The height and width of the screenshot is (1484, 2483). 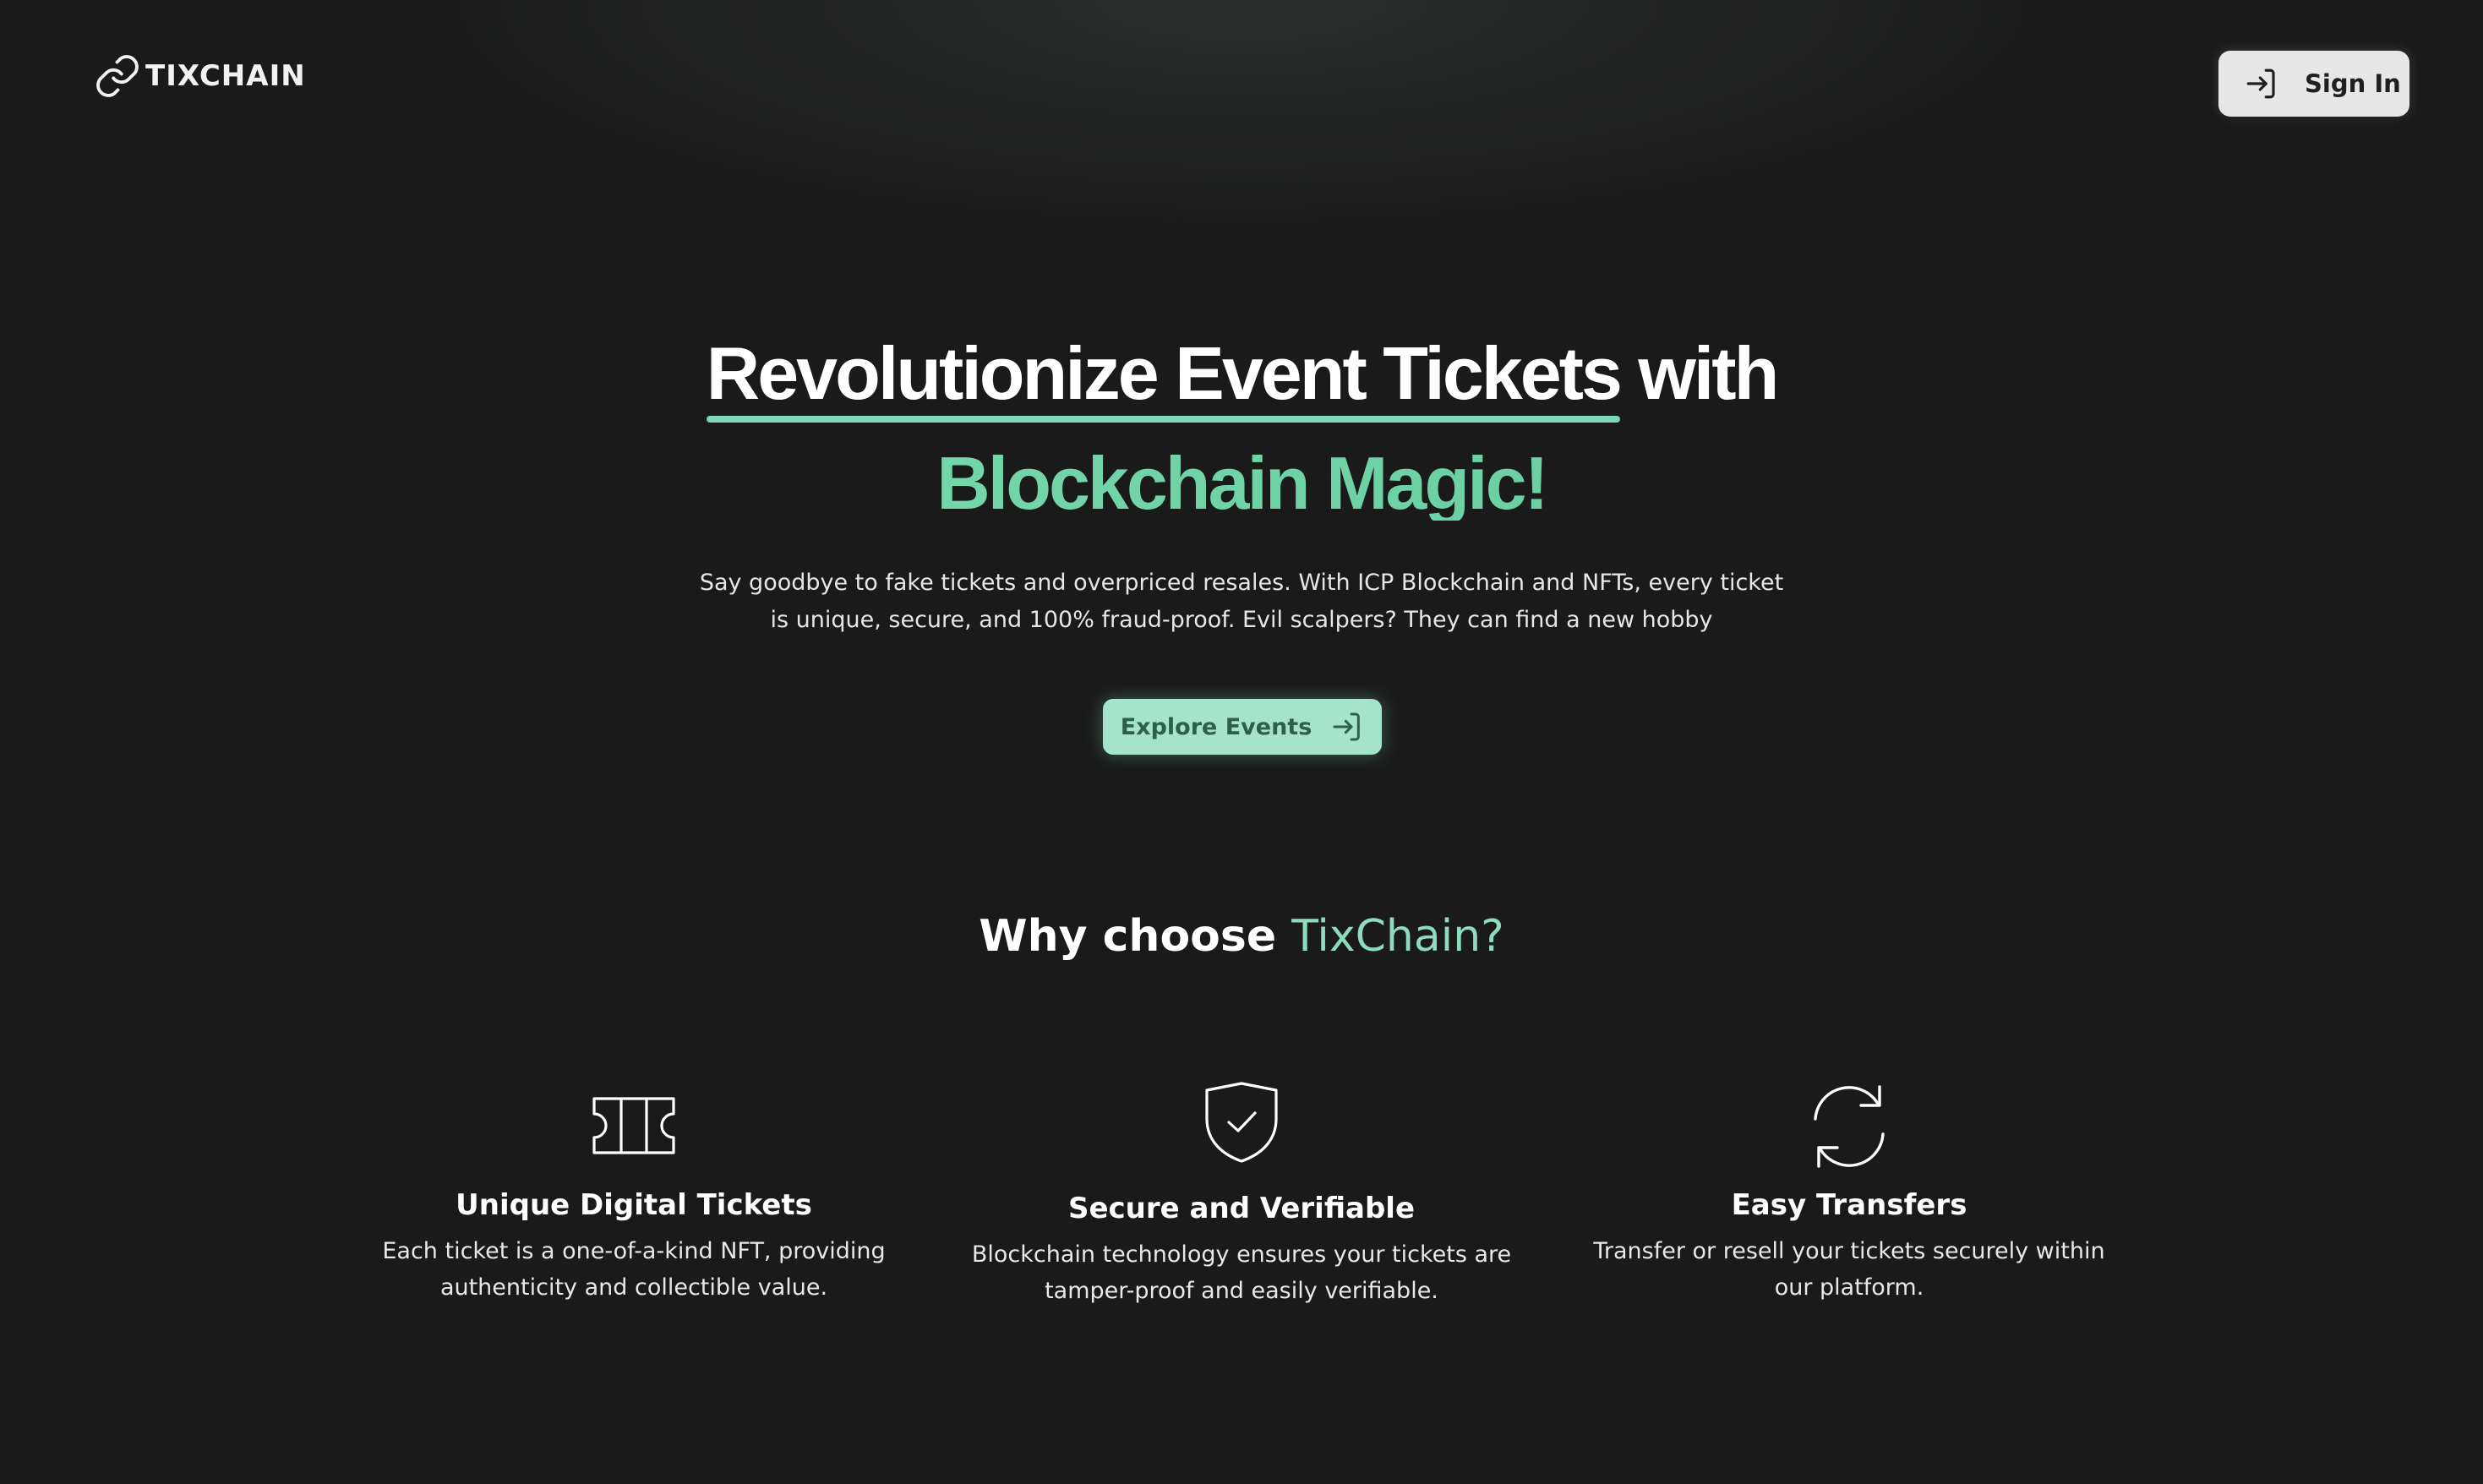 I want to click on why-heading-accent: TixChain?, so click(x=1397, y=937).